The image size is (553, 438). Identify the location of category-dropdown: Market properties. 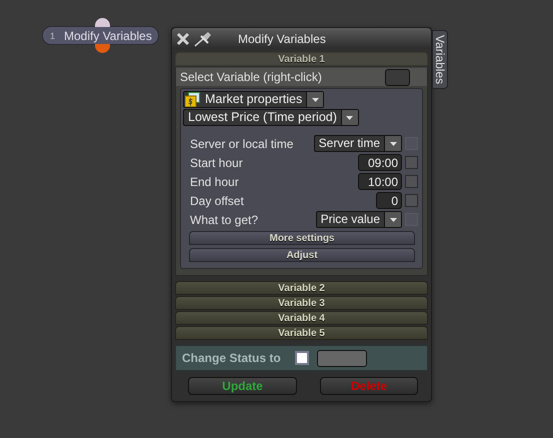
(253, 99).